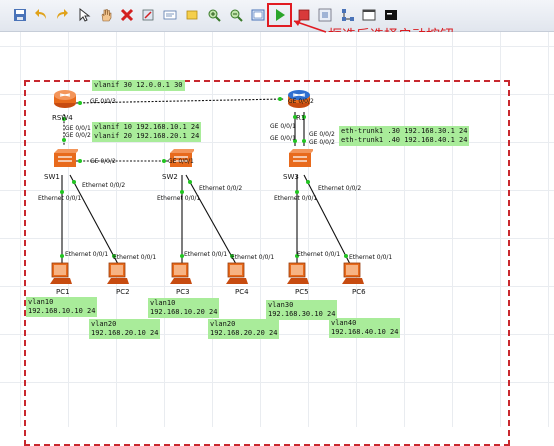 The height and width of the screenshot is (446, 554). What do you see at coordinates (242, 292) in the screenshot?
I see `device-label-pc4: PC4` at bounding box center [242, 292].